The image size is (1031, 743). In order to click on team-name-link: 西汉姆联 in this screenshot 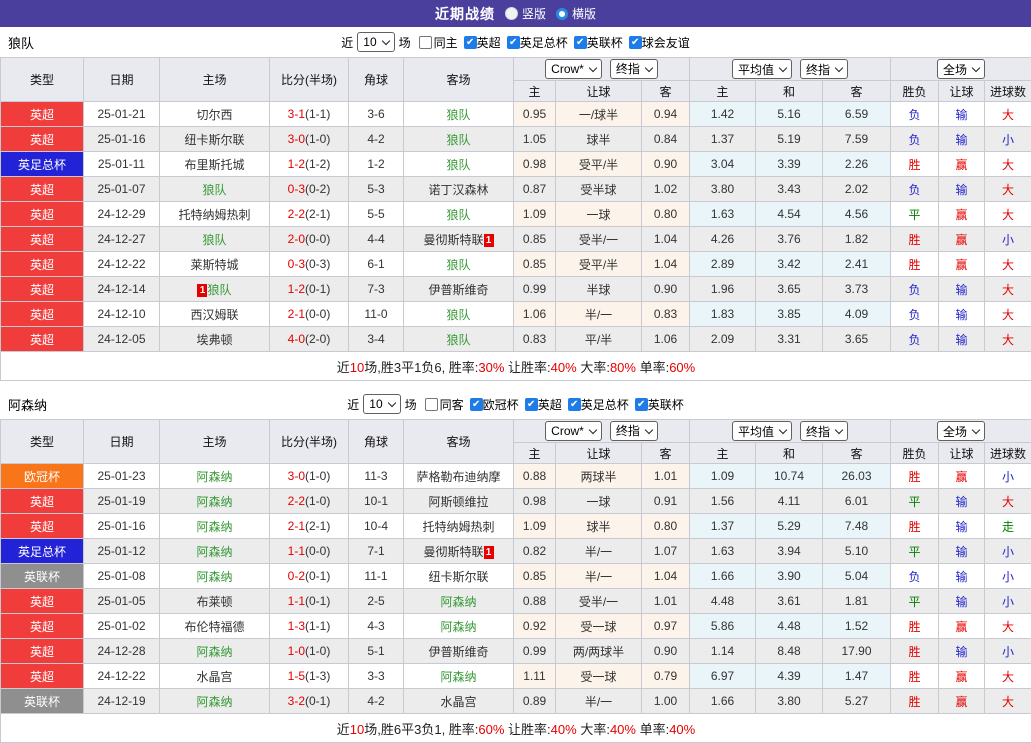, I will do `click(214, 315)`.